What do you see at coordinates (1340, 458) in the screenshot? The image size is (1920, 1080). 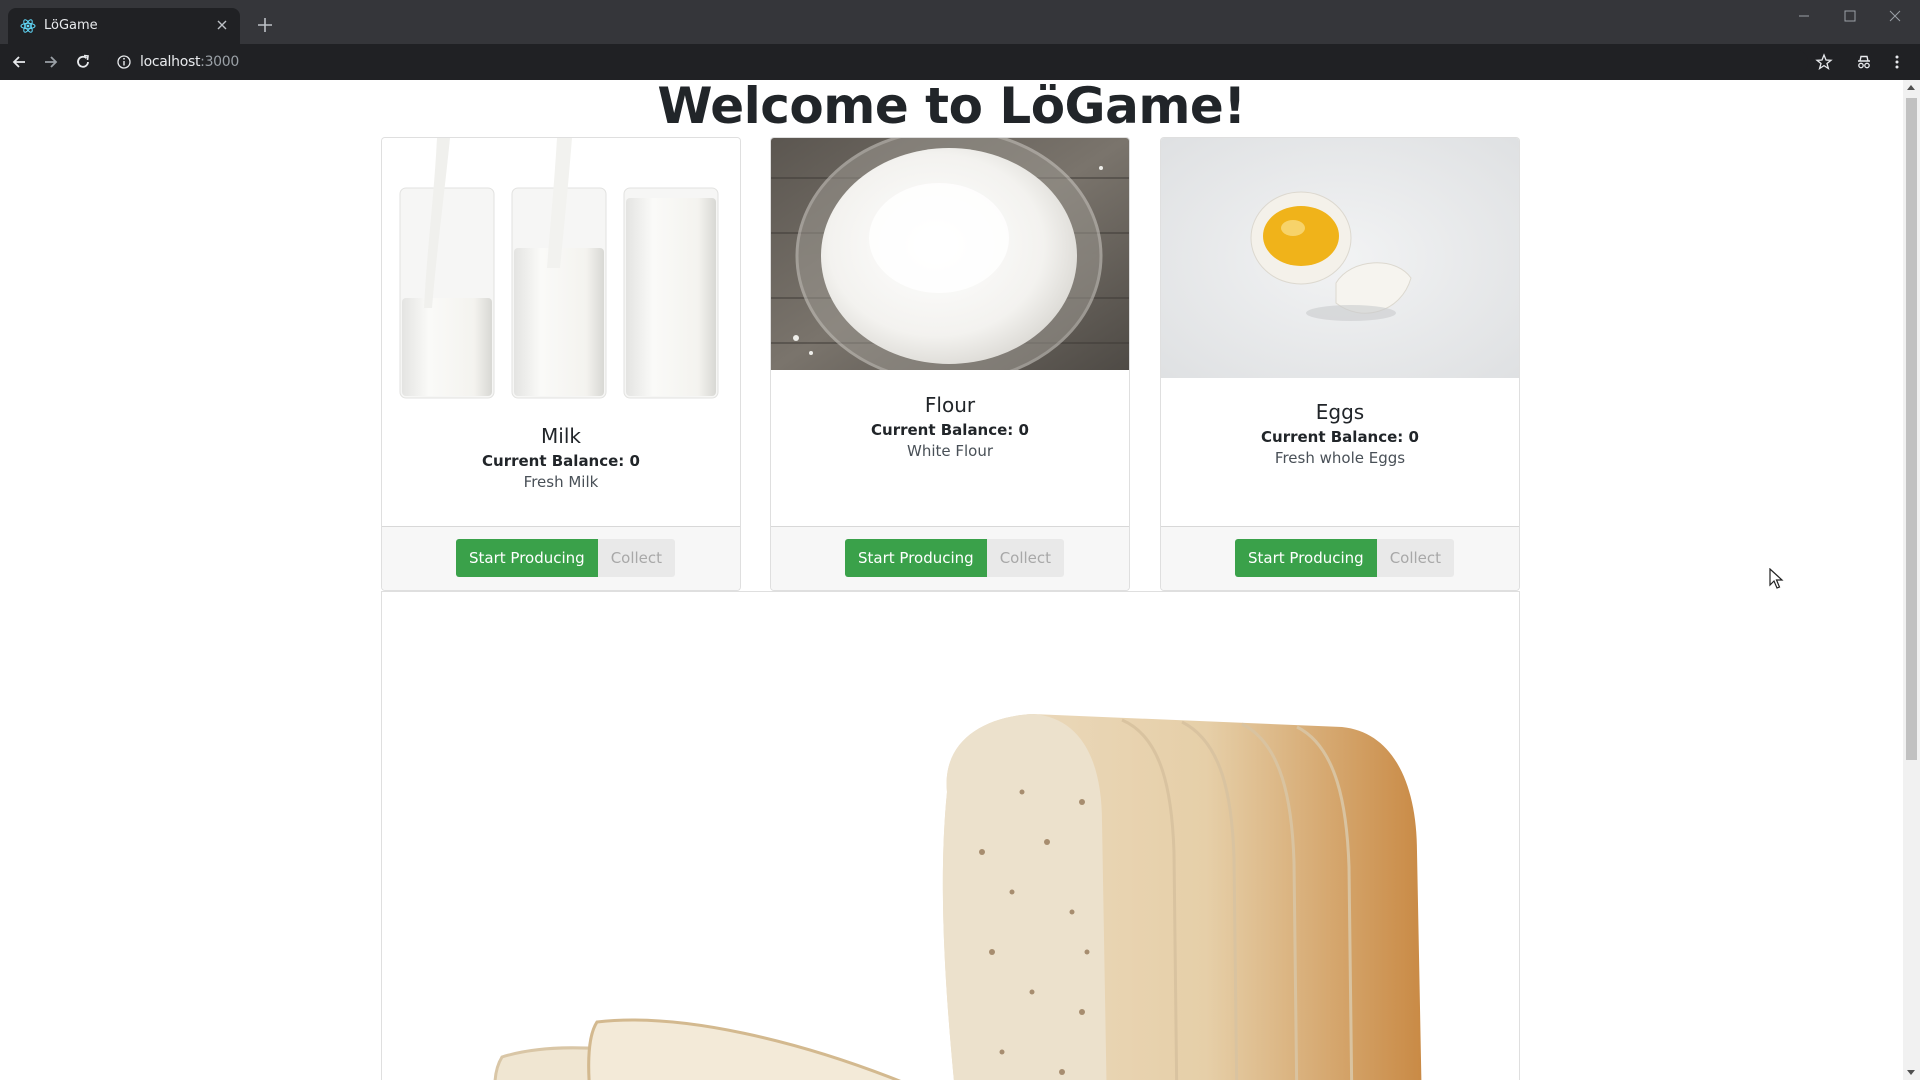 I see `card-description: Fresh whole Eggs` at bounding box center [1340, 458].